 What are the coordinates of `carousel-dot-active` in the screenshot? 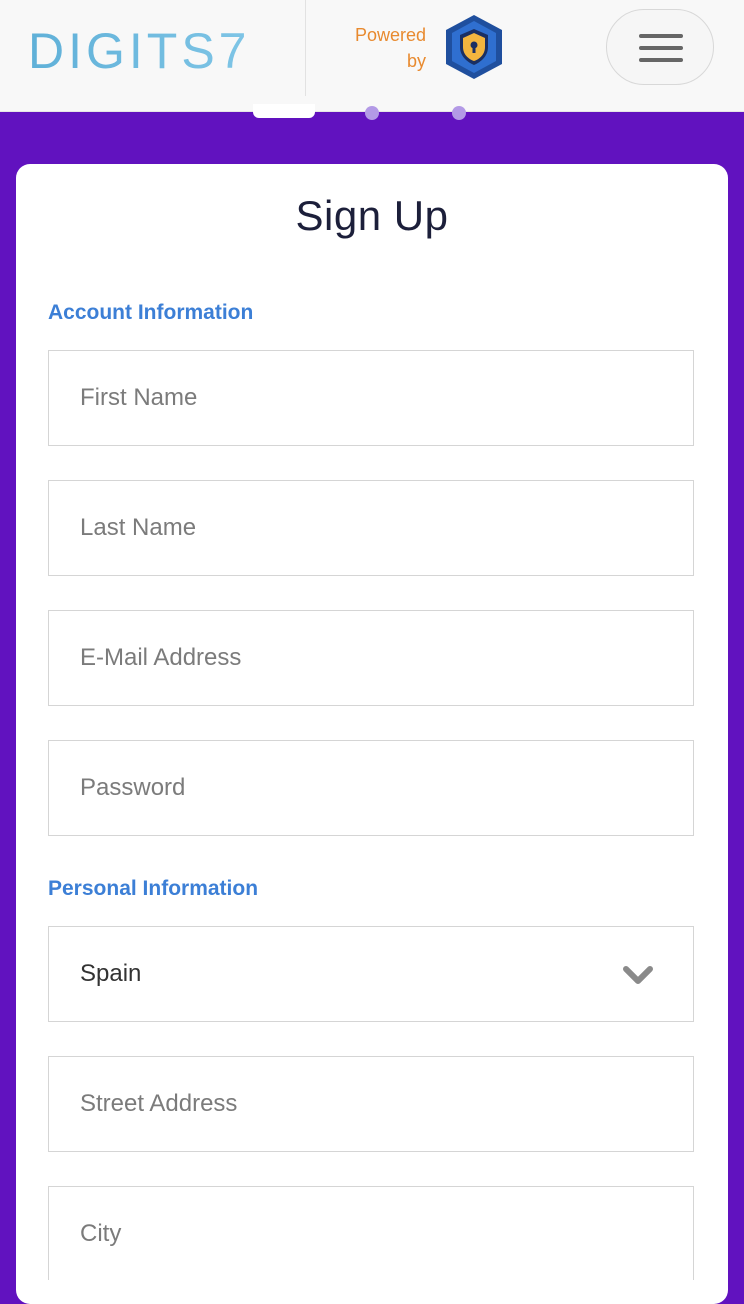 It's located at (284, 111).